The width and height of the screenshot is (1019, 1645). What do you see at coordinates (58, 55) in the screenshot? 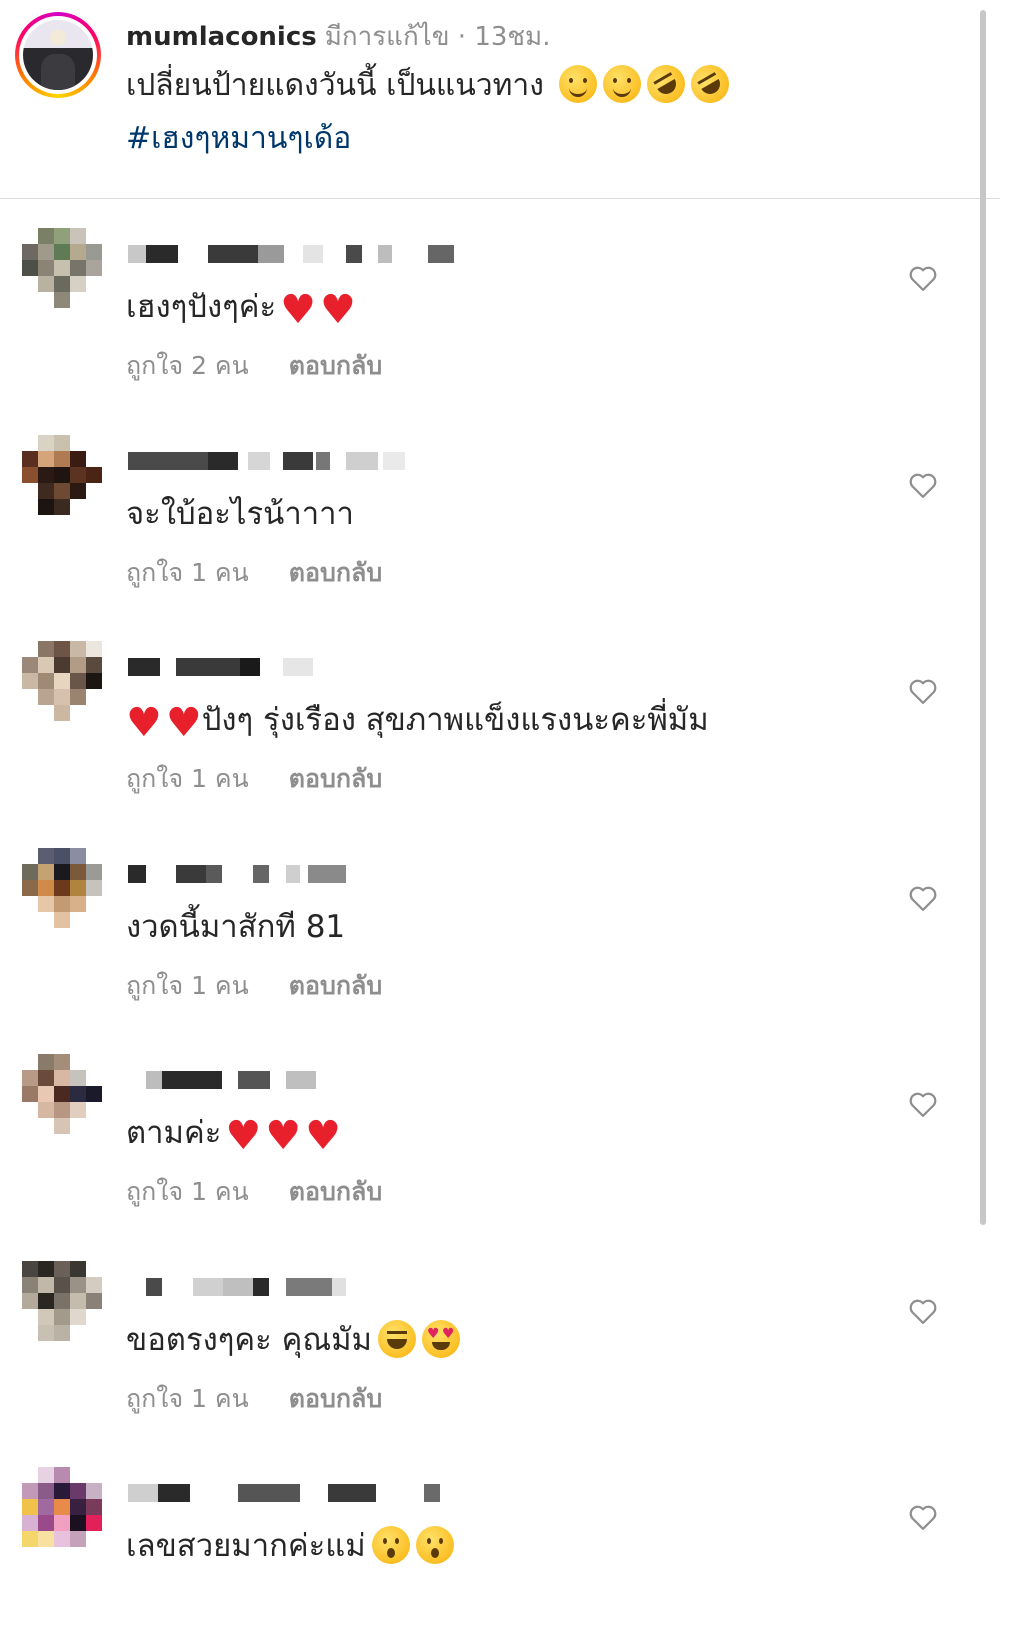
I see `author-avatar` at bounding box center [58, 55].